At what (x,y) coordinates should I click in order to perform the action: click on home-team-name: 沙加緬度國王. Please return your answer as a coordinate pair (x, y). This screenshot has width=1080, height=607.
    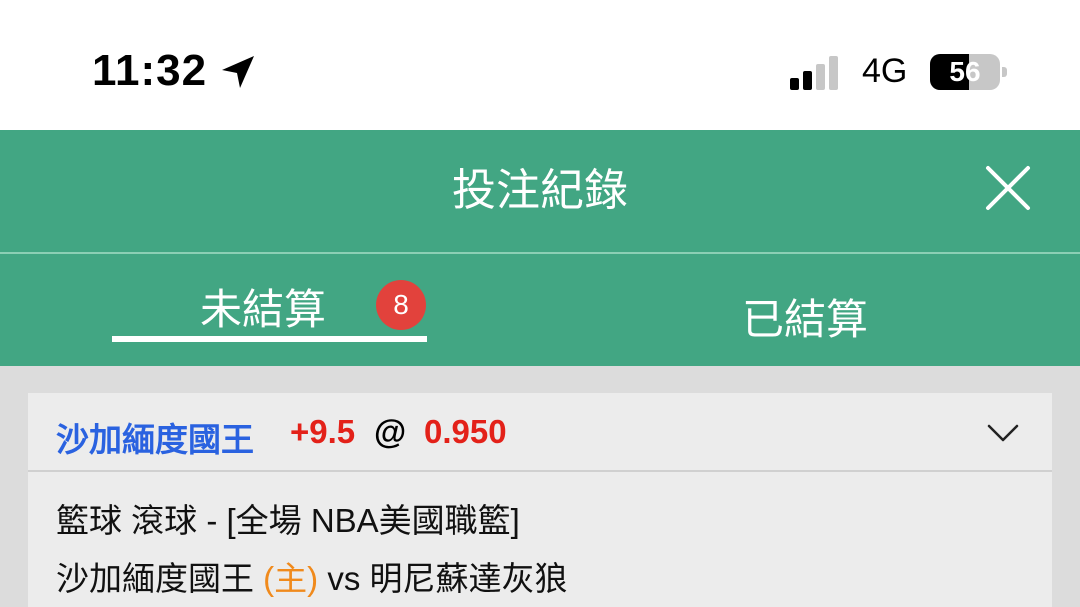
    Looking at the image, I should click on (155, 578).